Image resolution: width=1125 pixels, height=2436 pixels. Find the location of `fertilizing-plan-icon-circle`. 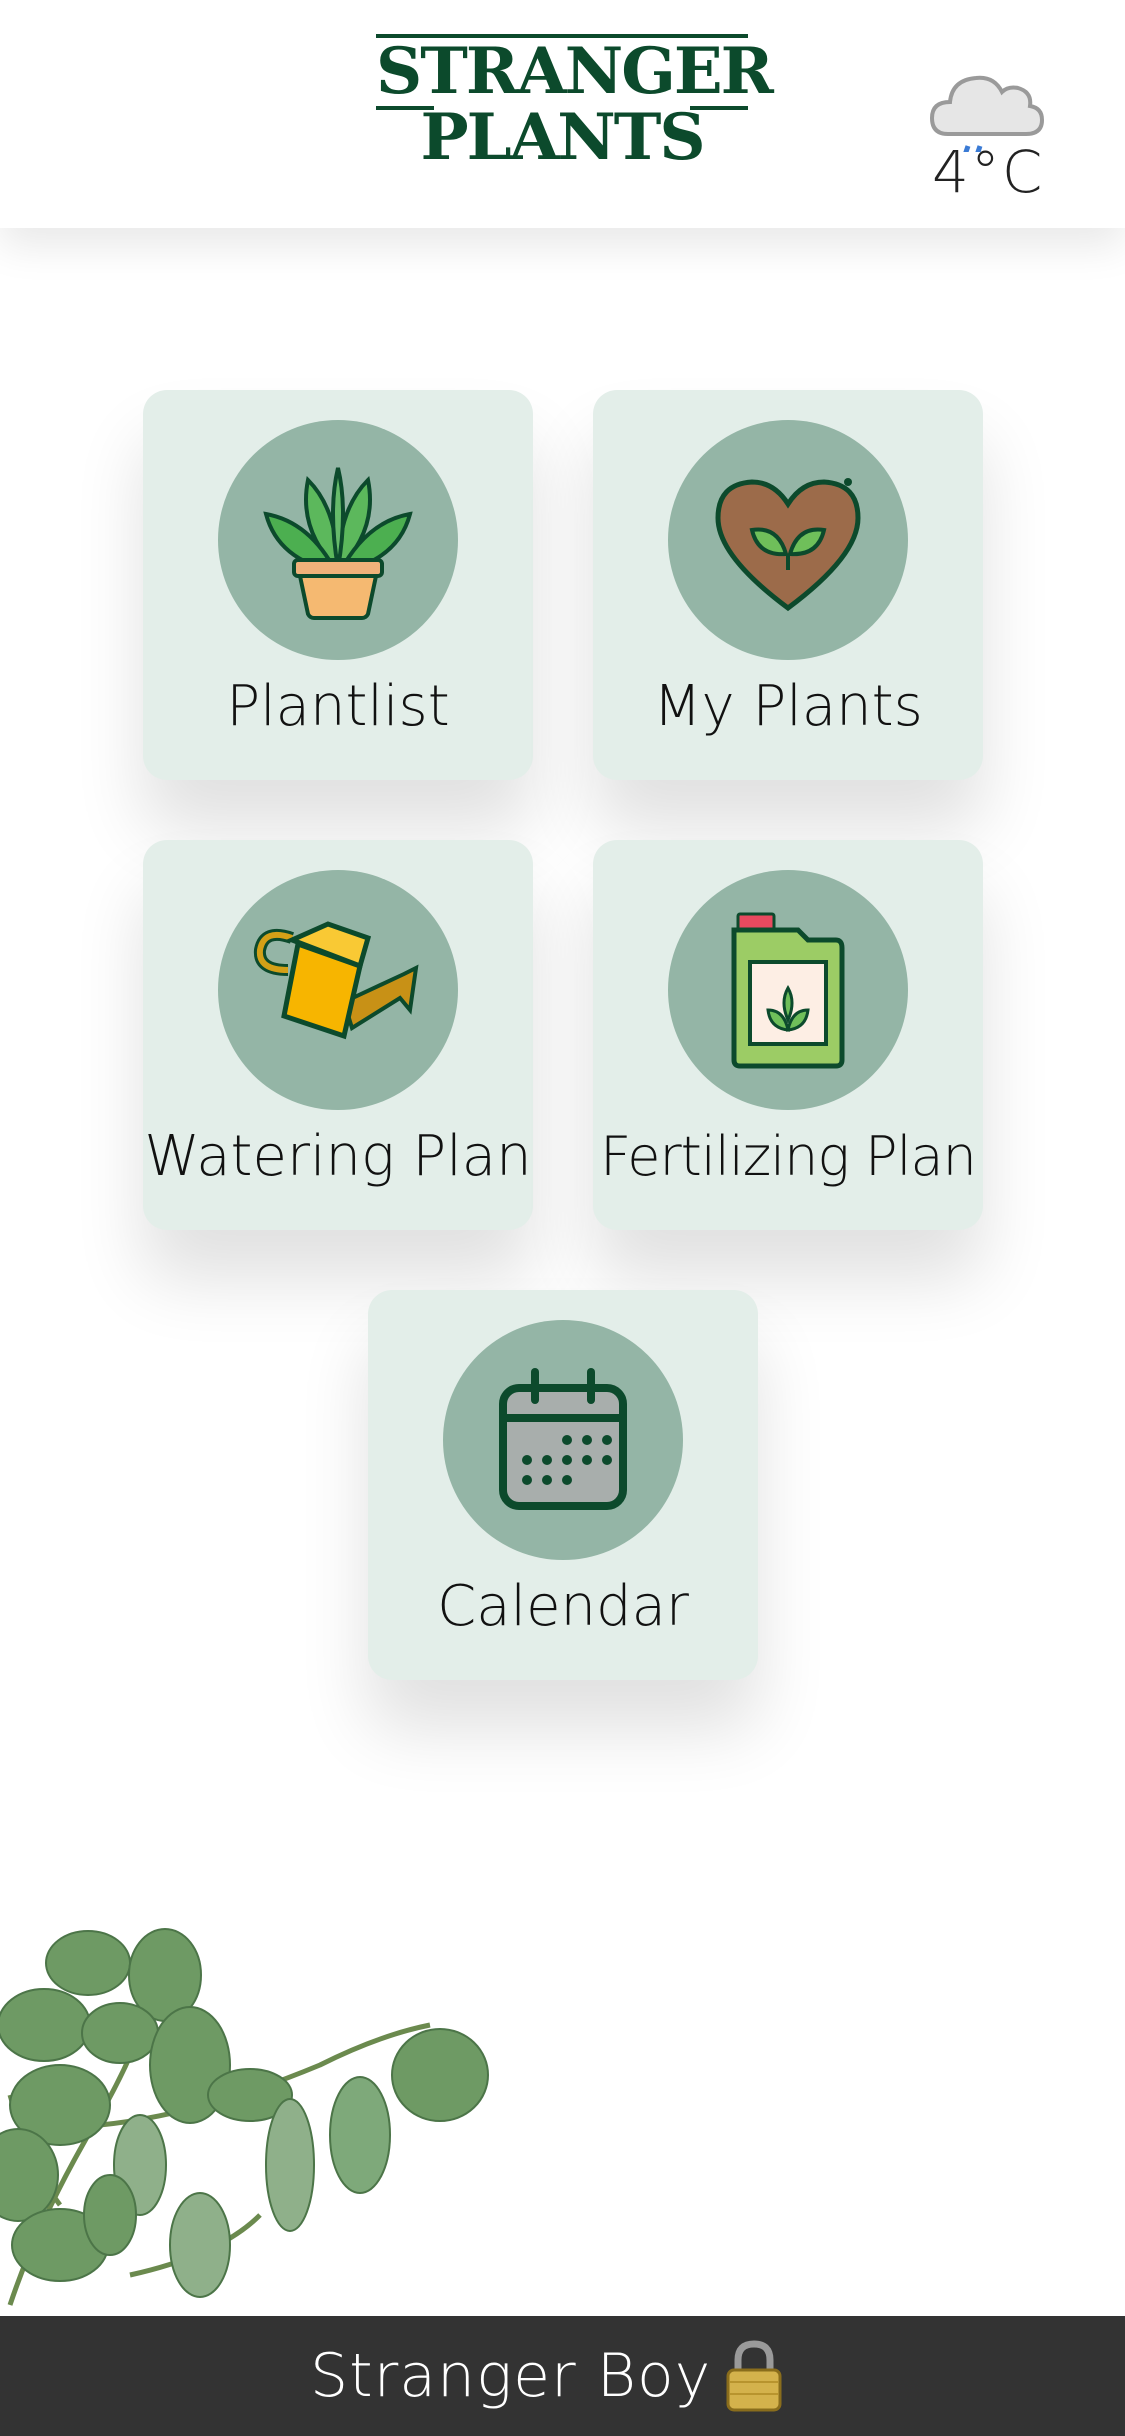

fertilizing-plan-icon-circle is located at coordinates (788, 990).